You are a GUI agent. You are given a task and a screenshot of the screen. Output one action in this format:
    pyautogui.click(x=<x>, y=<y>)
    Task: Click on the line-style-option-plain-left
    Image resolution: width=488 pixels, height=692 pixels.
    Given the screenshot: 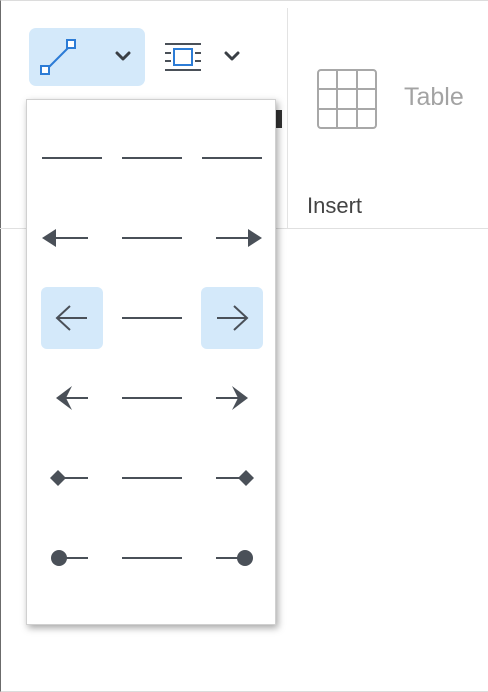 What is the action you would take?
    pyautogui.click(x=72, y=158)
    